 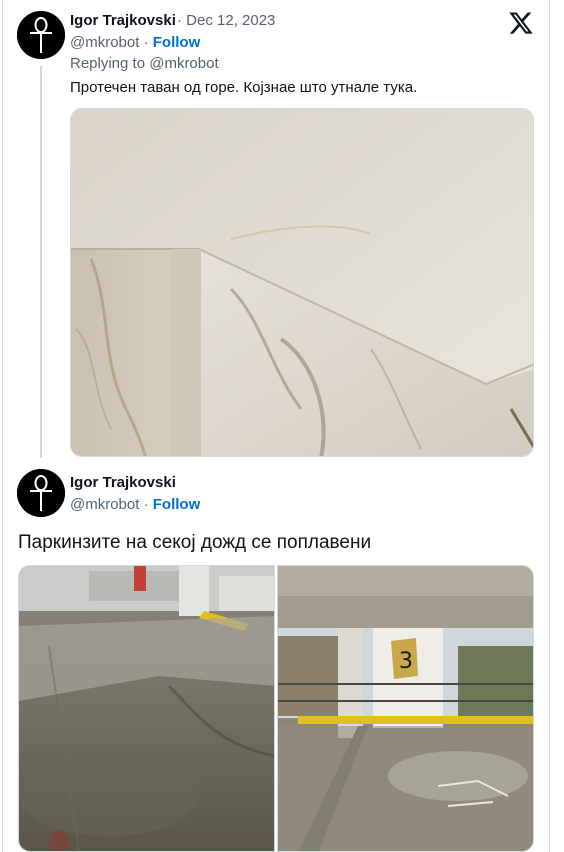 I want to click on tweet-date: · Dec 12, 2023, so click(x=226, y=20).